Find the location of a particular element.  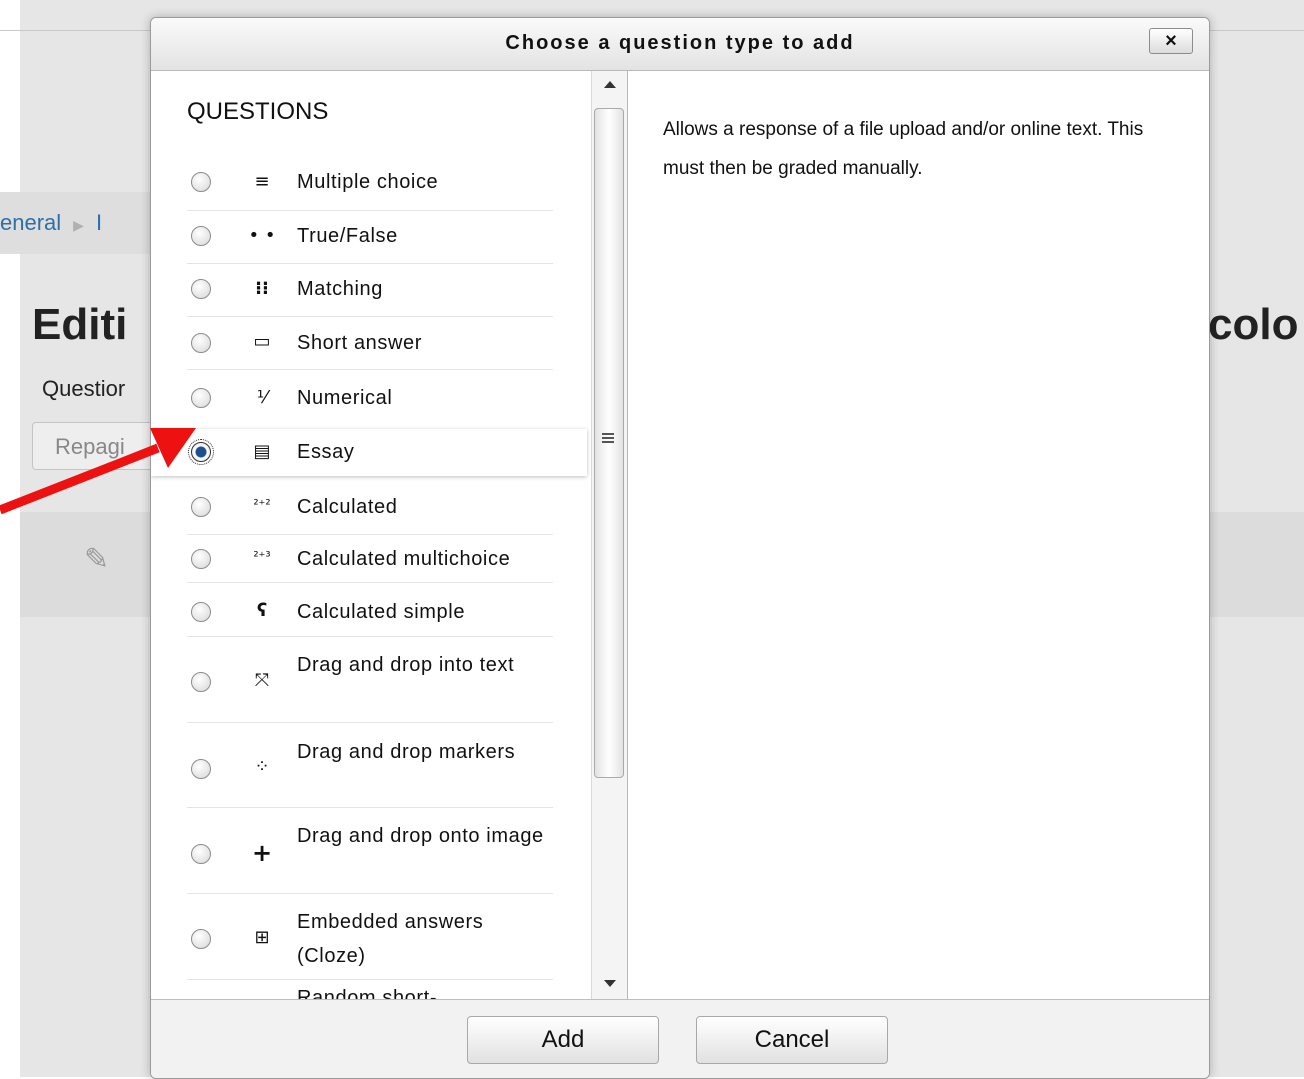

option-label: Matching is located at coordinates (340, 289).